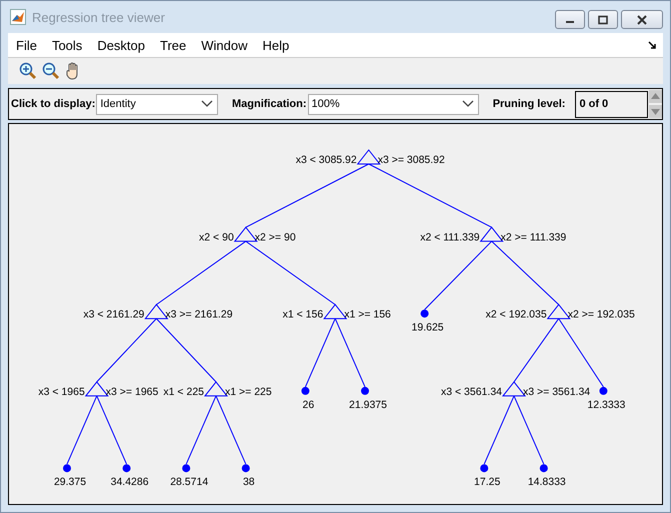 The image size is (671, 513). I want to click on split-condition: x1 < 156, so click(303, 314).